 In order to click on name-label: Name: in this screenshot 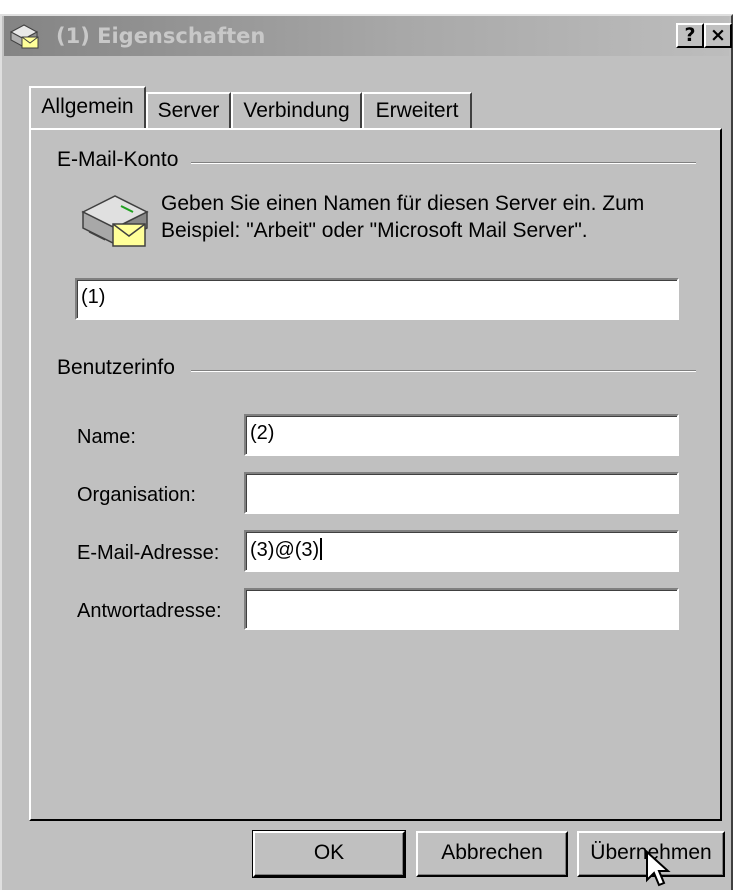, I will do `click(106, 437)`.